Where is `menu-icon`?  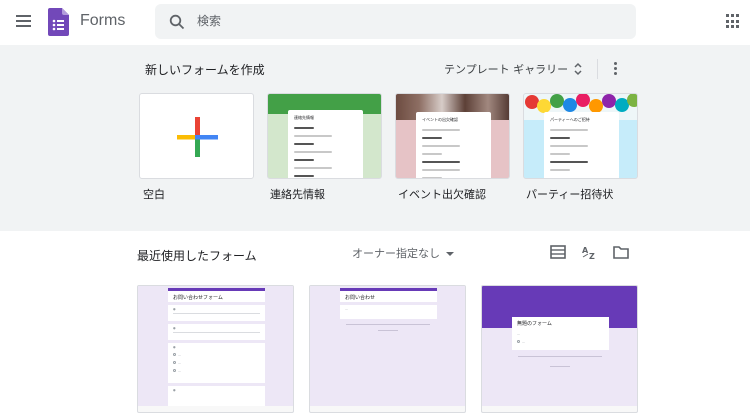
menu-icon is located at coordinates (23, 16).